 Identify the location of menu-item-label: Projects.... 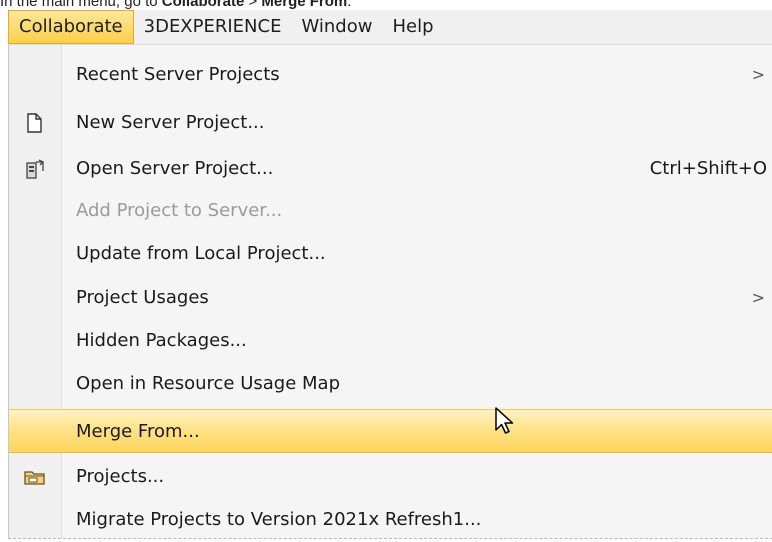
(120, 476).